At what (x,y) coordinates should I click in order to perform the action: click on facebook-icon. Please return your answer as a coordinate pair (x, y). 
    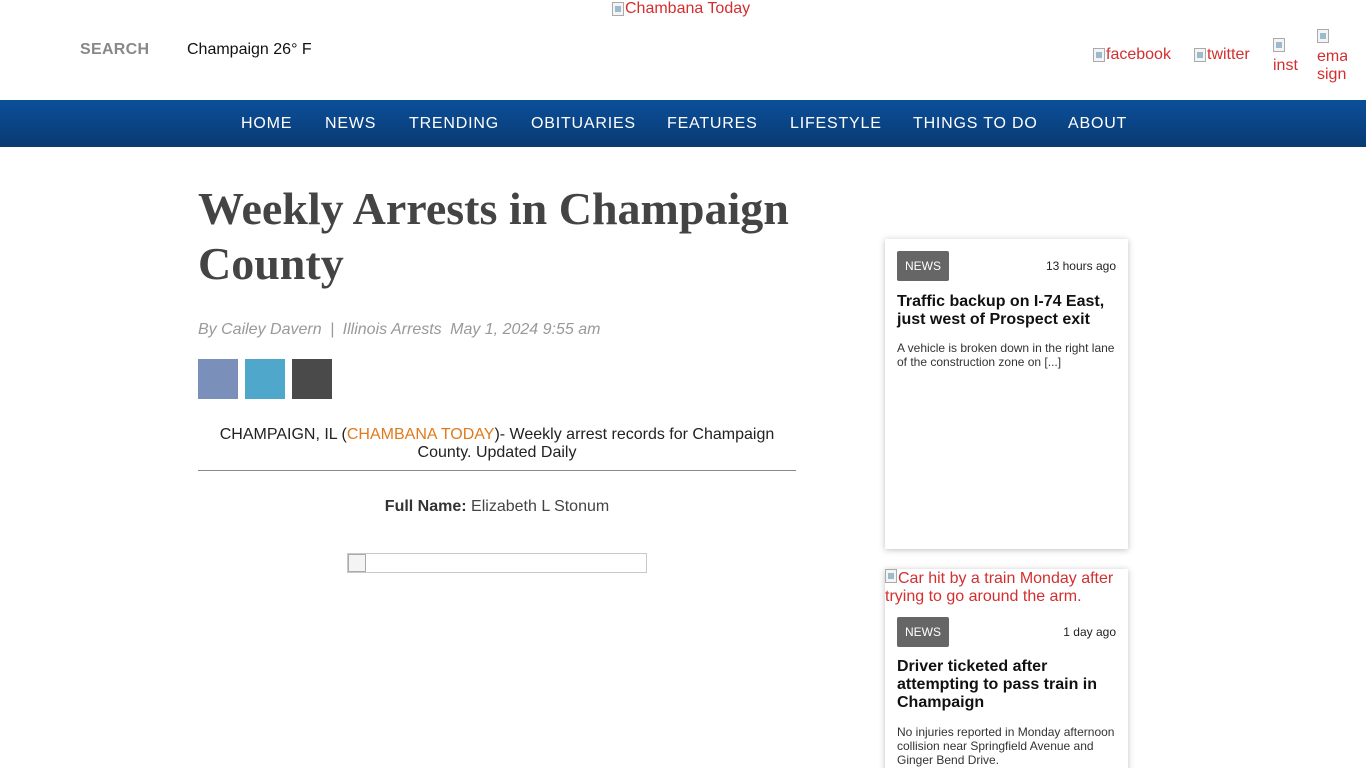
    Looking at the image, I should click on (1099, 55).